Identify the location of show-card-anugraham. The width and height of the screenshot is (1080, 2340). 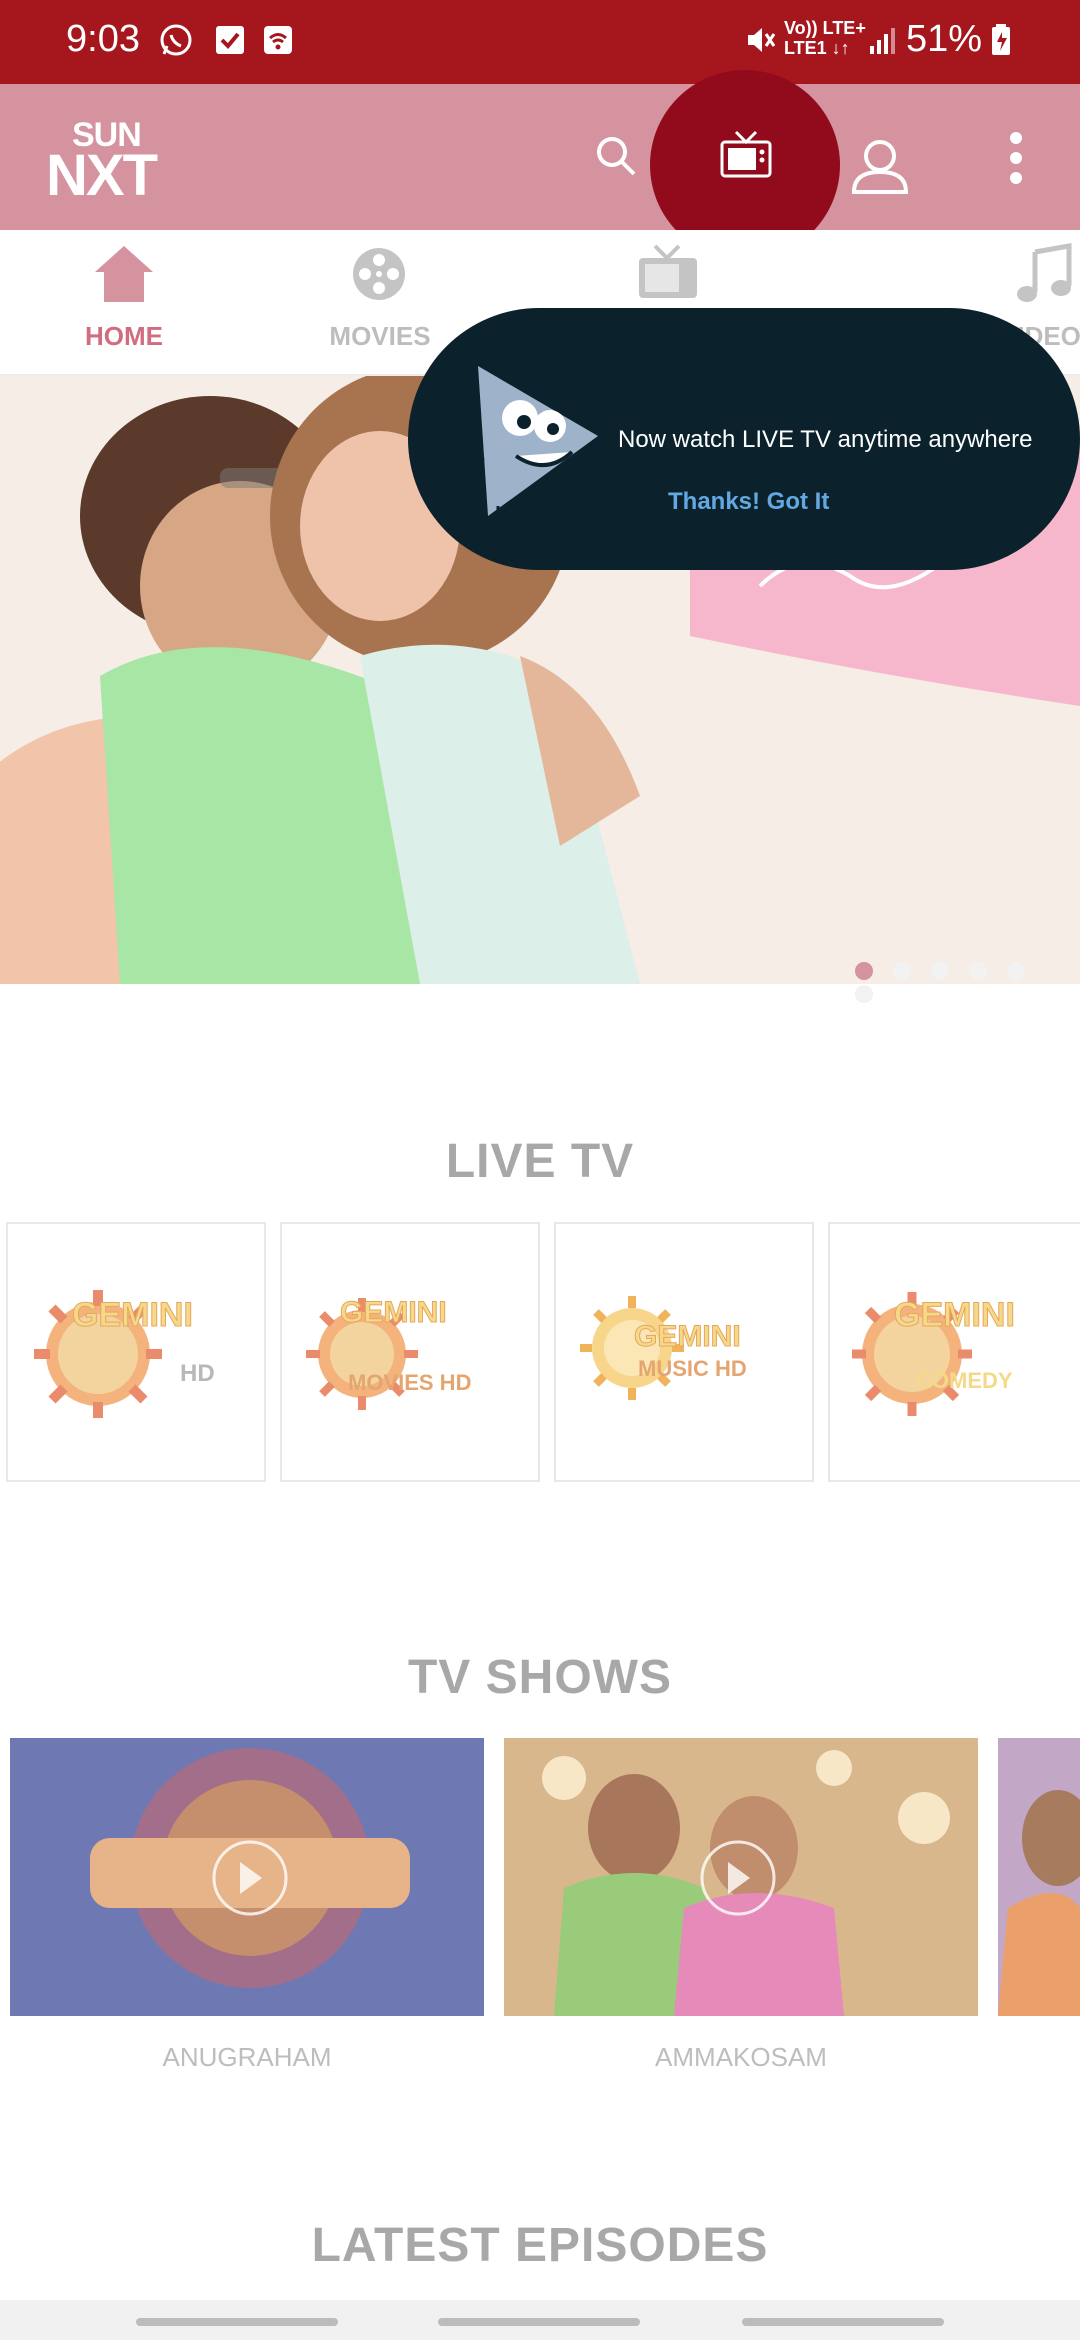
(247, 1877).